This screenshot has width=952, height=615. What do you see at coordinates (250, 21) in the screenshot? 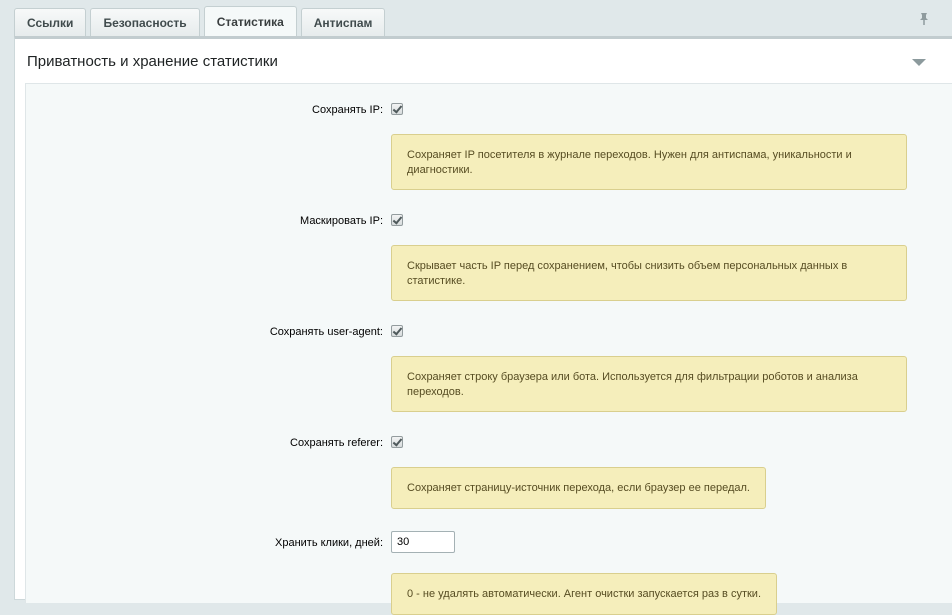
I see `tab-statistics: Статистика` at bounding box center [250, 21].